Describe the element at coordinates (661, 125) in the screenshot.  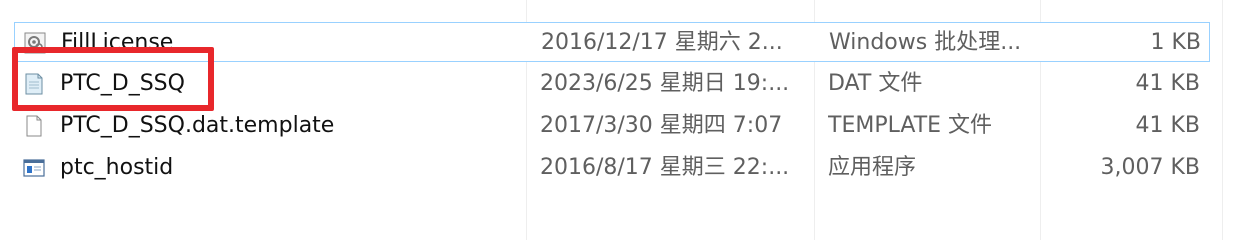
I see `file-date-modified: 2017/3/30 星期四 7:07` at that location.